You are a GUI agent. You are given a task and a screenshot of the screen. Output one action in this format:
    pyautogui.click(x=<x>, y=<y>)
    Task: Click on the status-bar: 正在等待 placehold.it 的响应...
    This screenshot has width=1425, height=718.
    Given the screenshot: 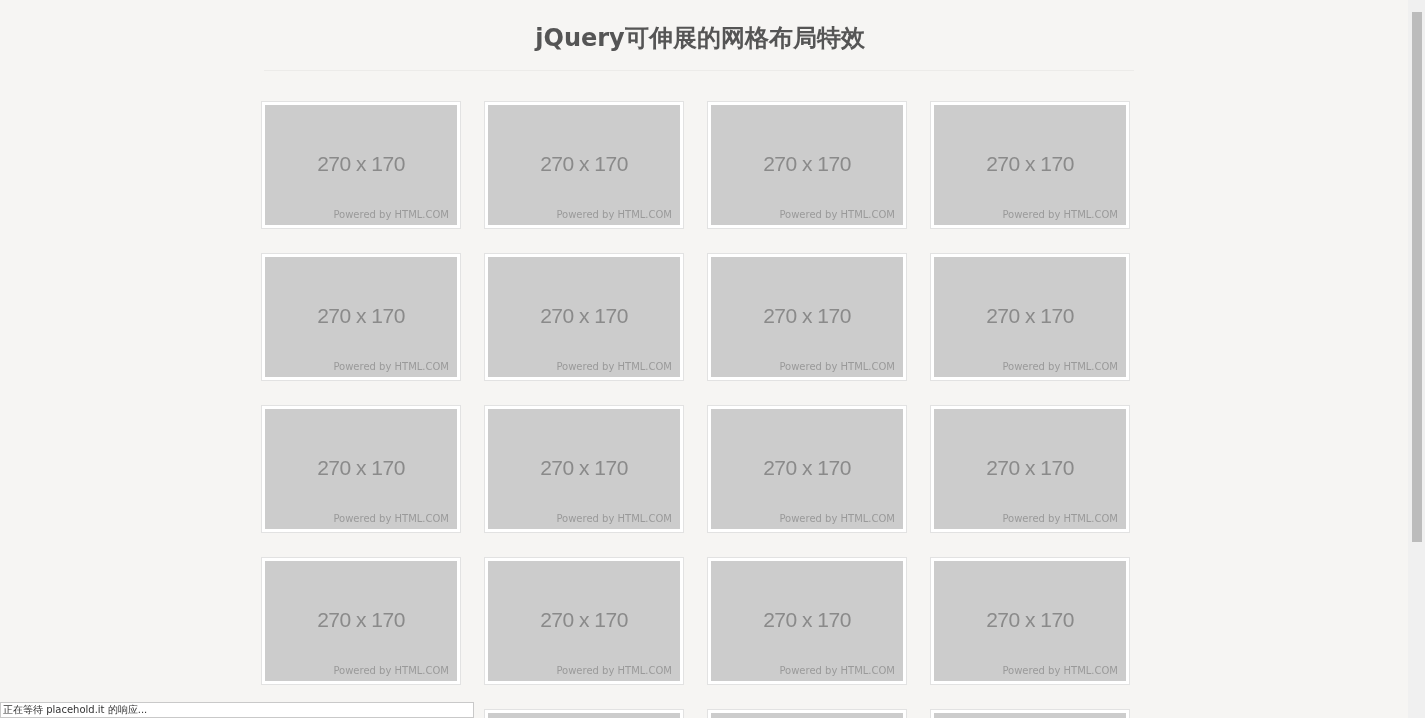 What is the action you would take?
    pyautogui.click(x=237, y=710)
    